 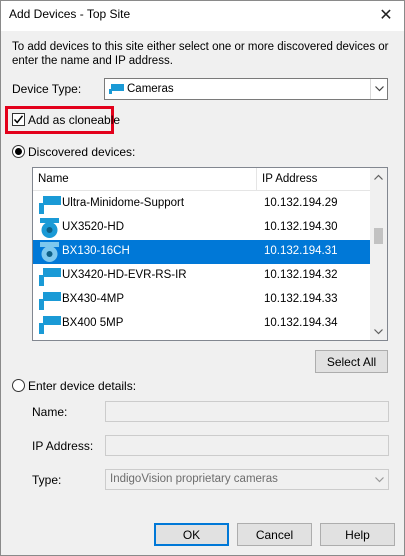 What do you see at coordinates (202, 228) in the screenshot?
I see `list-item: UX3520-HD 10.132.194.30` at bounding box center [202, 228].